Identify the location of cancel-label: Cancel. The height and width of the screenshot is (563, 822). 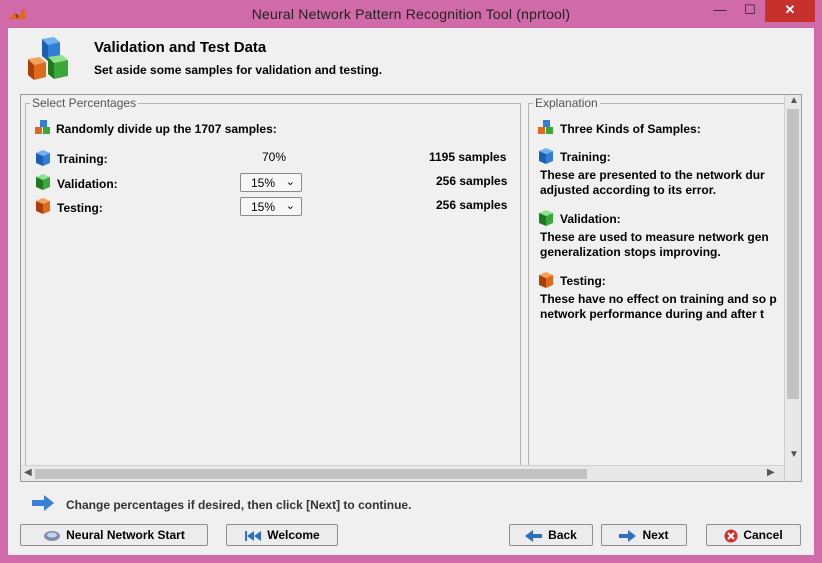
(763, 535).